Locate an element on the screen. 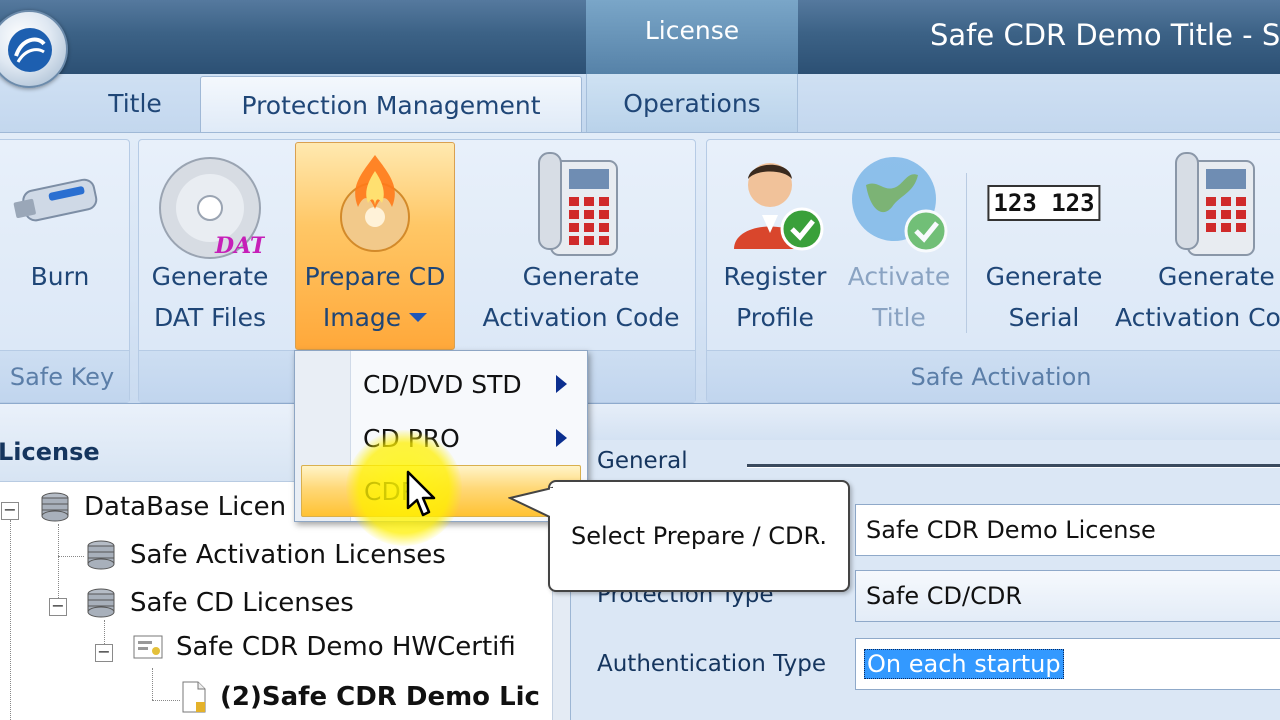 The image size is (1280, 720). tree-node-label: (2)Safe CDR Demo Lic is located at coordinates (380, 697).